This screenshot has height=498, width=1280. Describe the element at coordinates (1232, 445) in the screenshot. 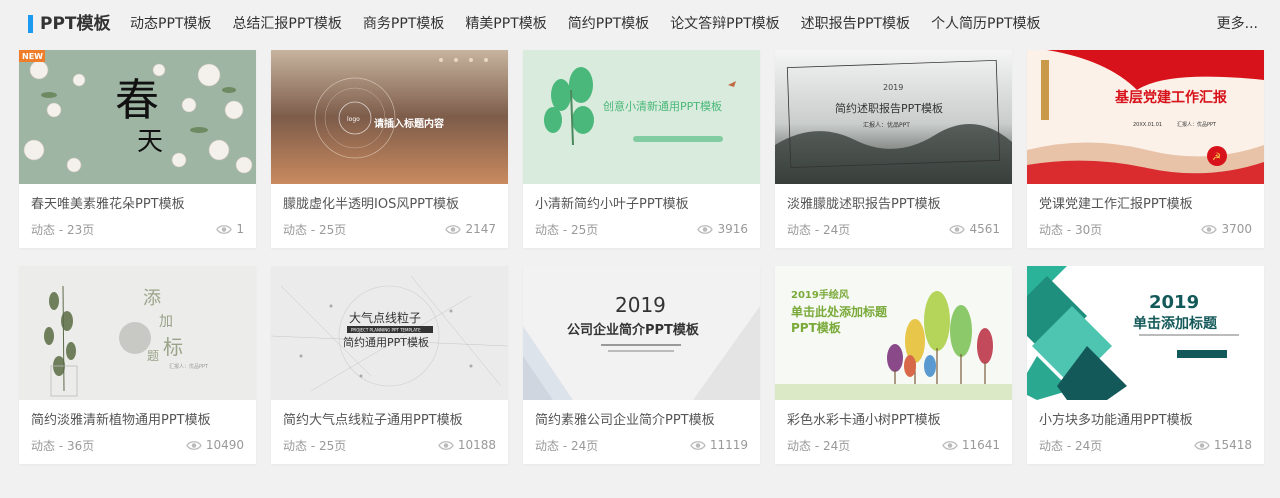

I see `view-count-value: 15418` at that location.